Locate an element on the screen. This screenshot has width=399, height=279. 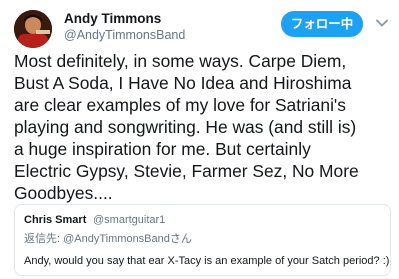
following-button: フォロー中 is located at coordinates (322, 24).